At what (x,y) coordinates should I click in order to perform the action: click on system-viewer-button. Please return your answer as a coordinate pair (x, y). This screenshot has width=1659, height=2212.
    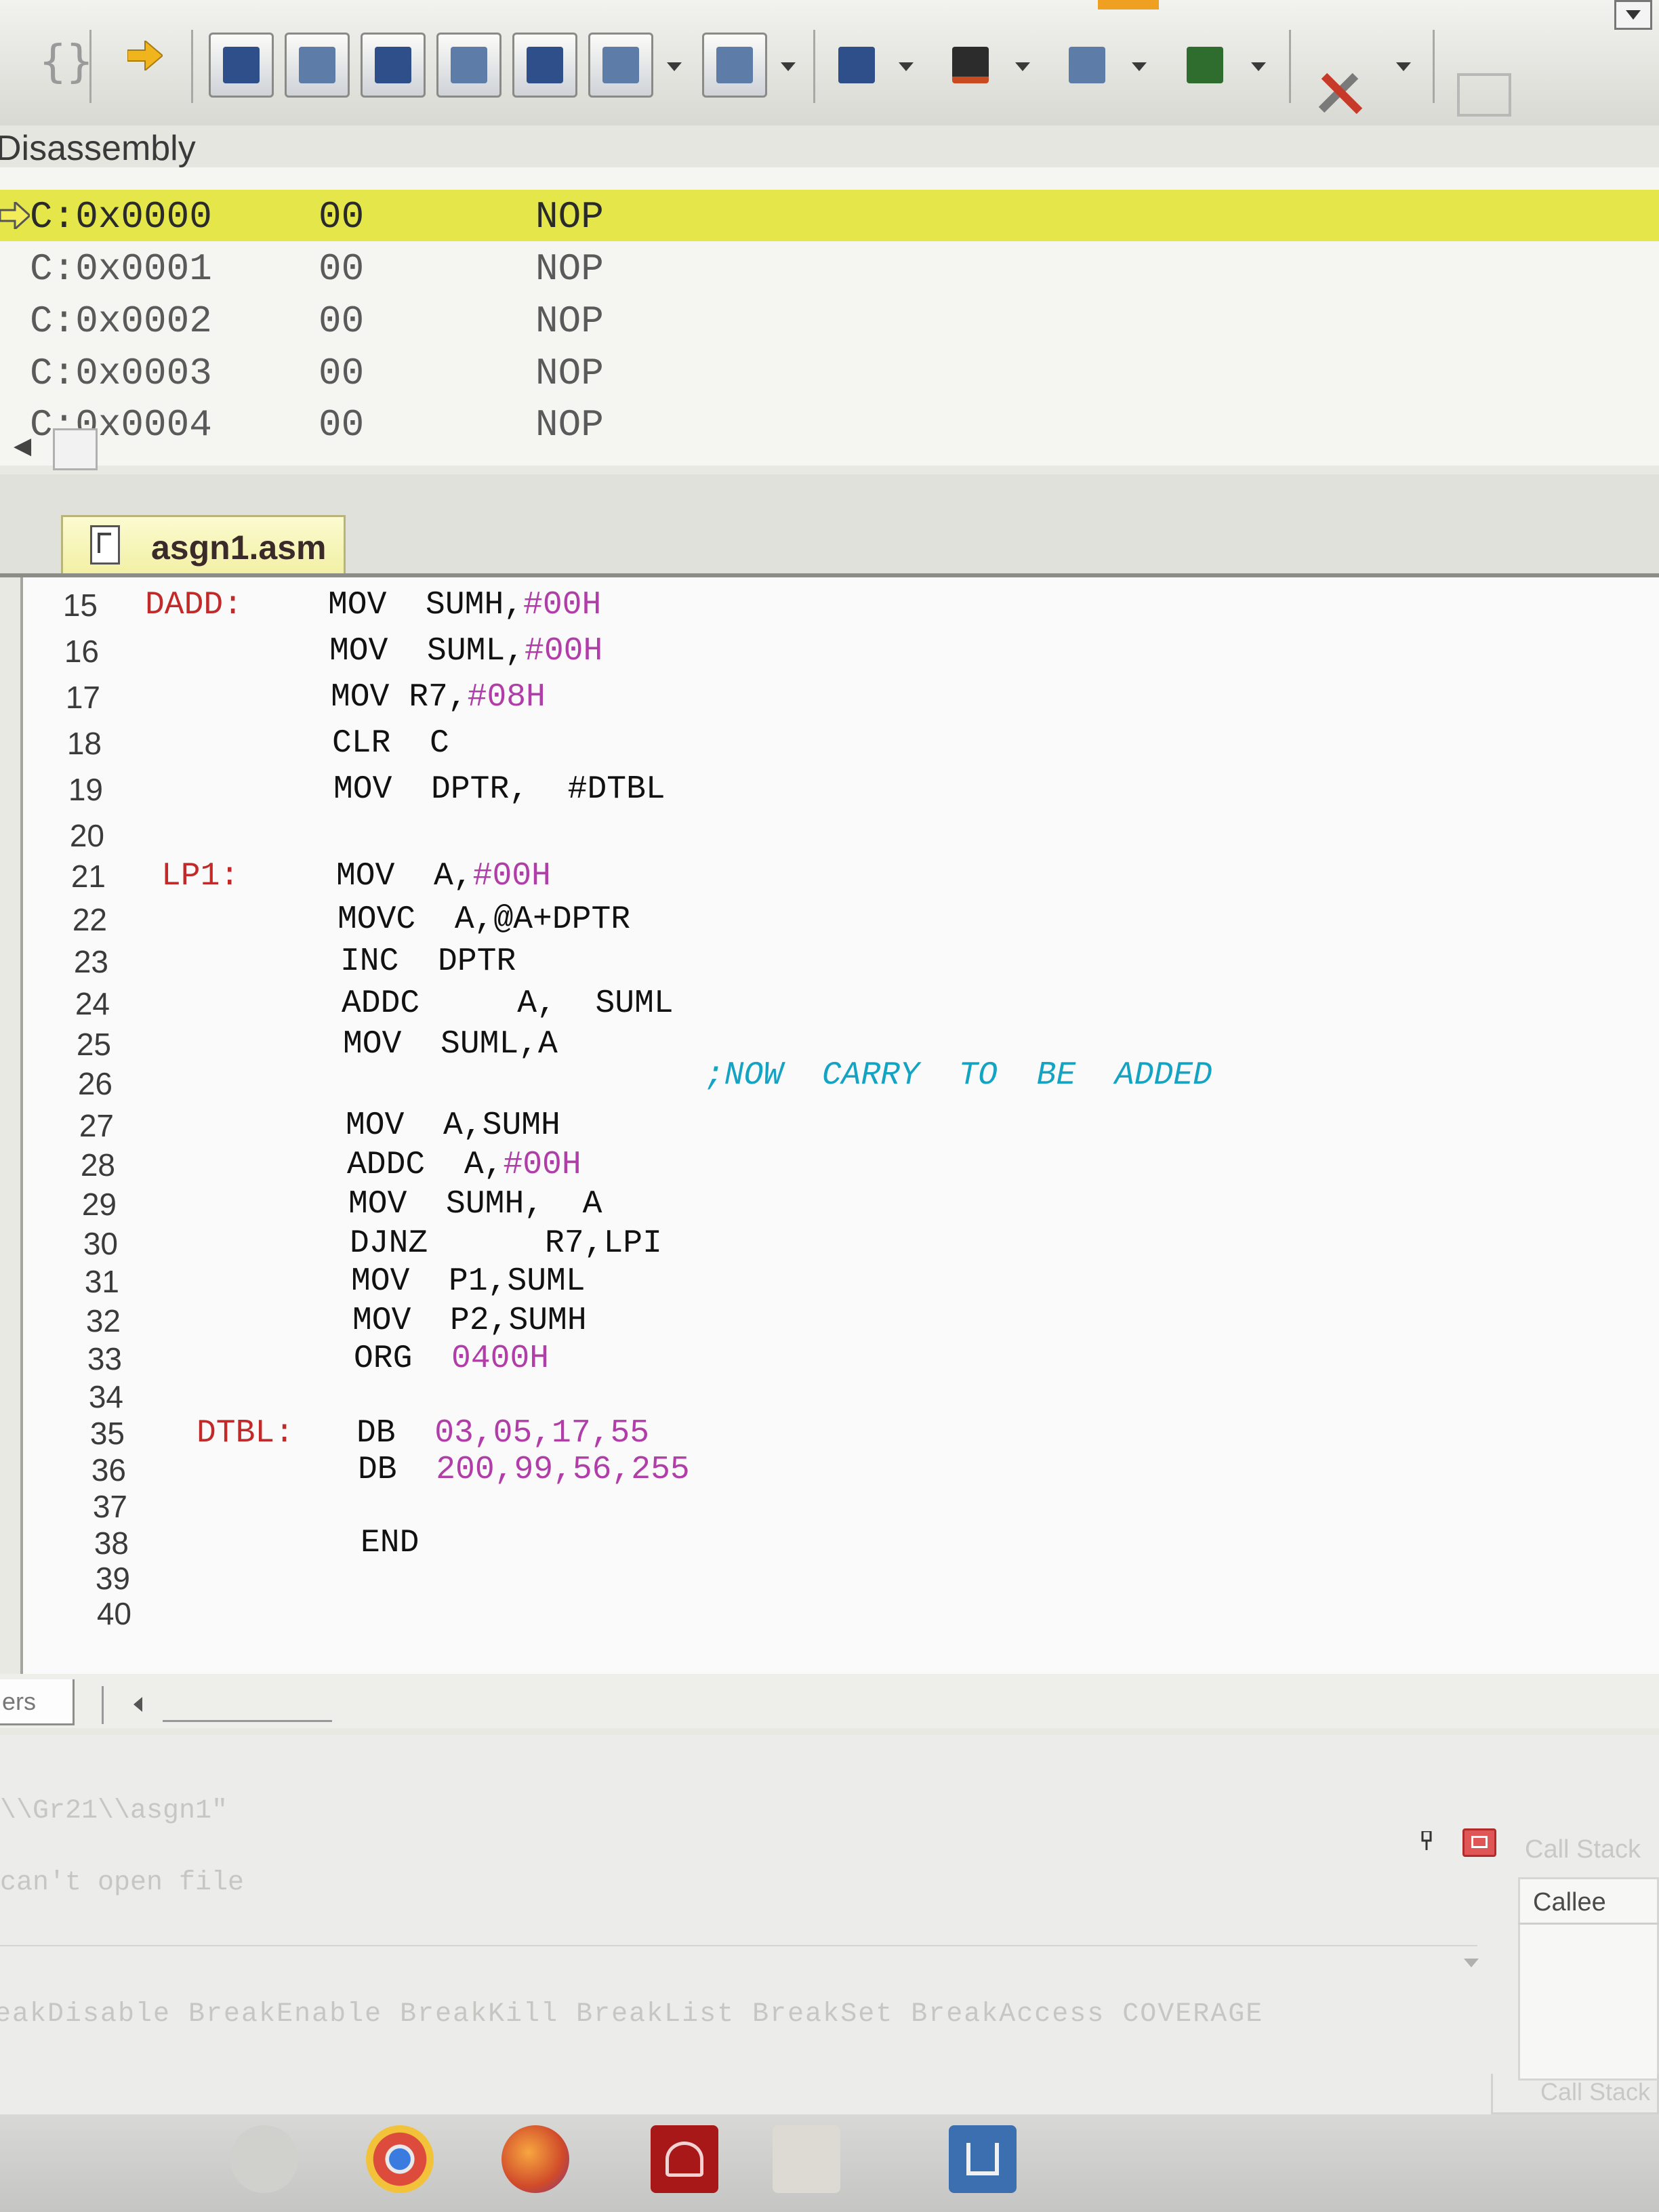
    Looking at the image, I should click on (1204, 65).